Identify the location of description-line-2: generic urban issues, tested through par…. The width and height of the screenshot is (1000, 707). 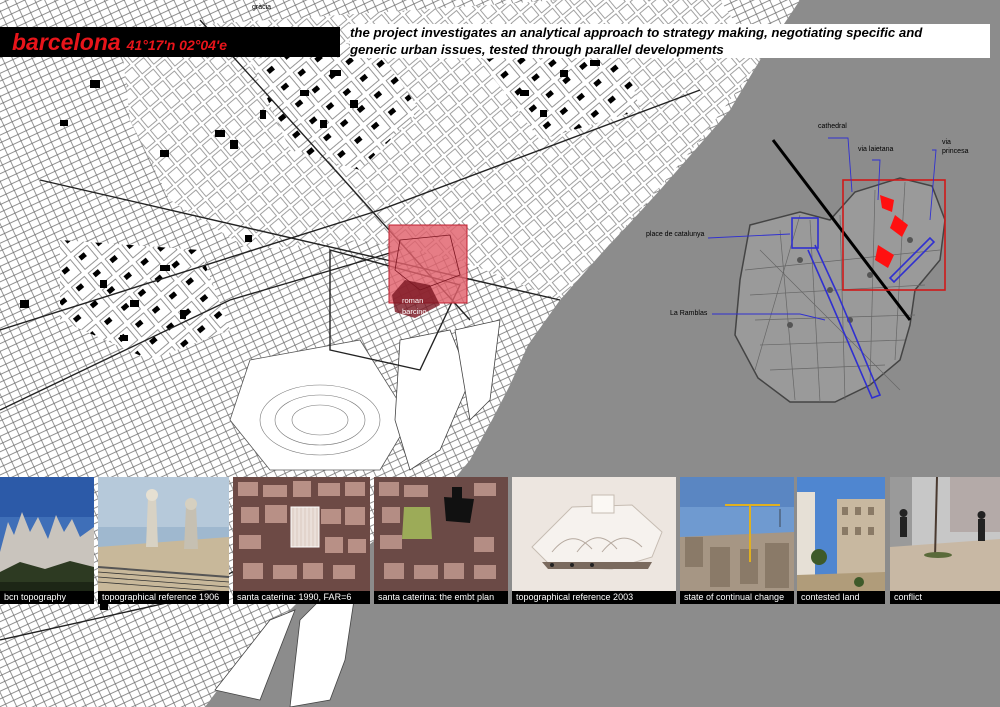
(537, 49).